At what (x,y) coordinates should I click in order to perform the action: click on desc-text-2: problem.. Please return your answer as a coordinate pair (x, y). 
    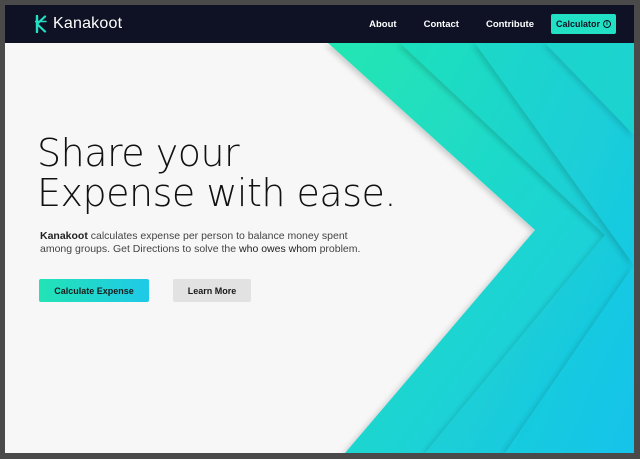
    Looking at the image, I should click on (338, 249).